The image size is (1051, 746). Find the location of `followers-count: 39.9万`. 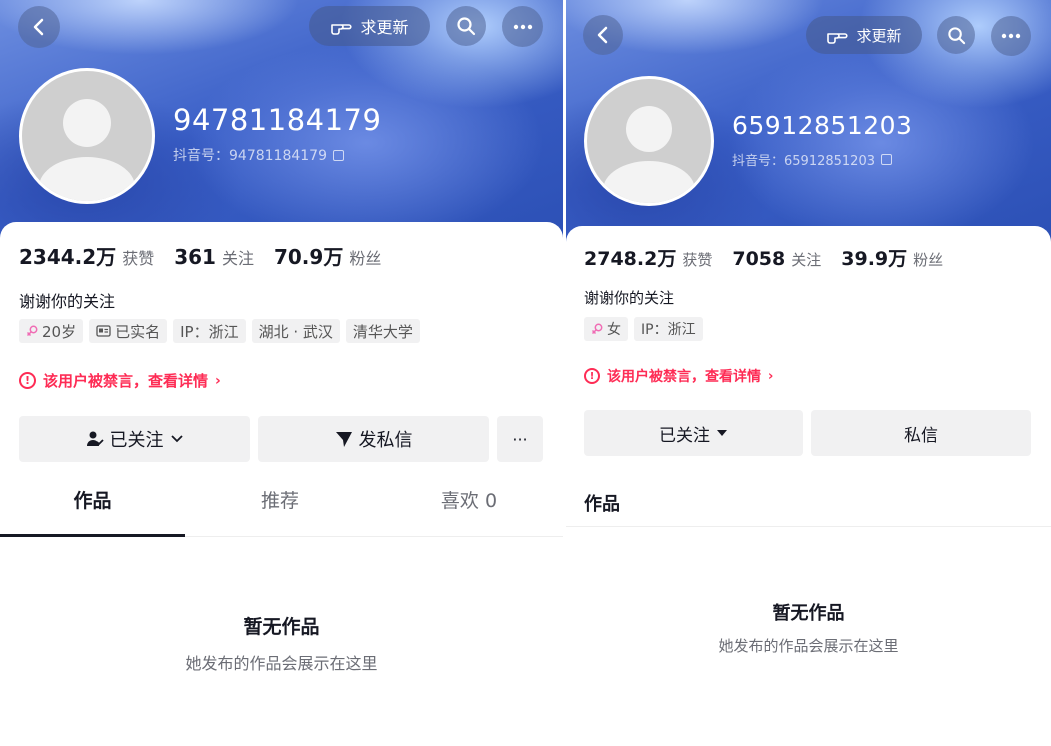

followers-count: 39.9万 is located at coordinates (874, 257).